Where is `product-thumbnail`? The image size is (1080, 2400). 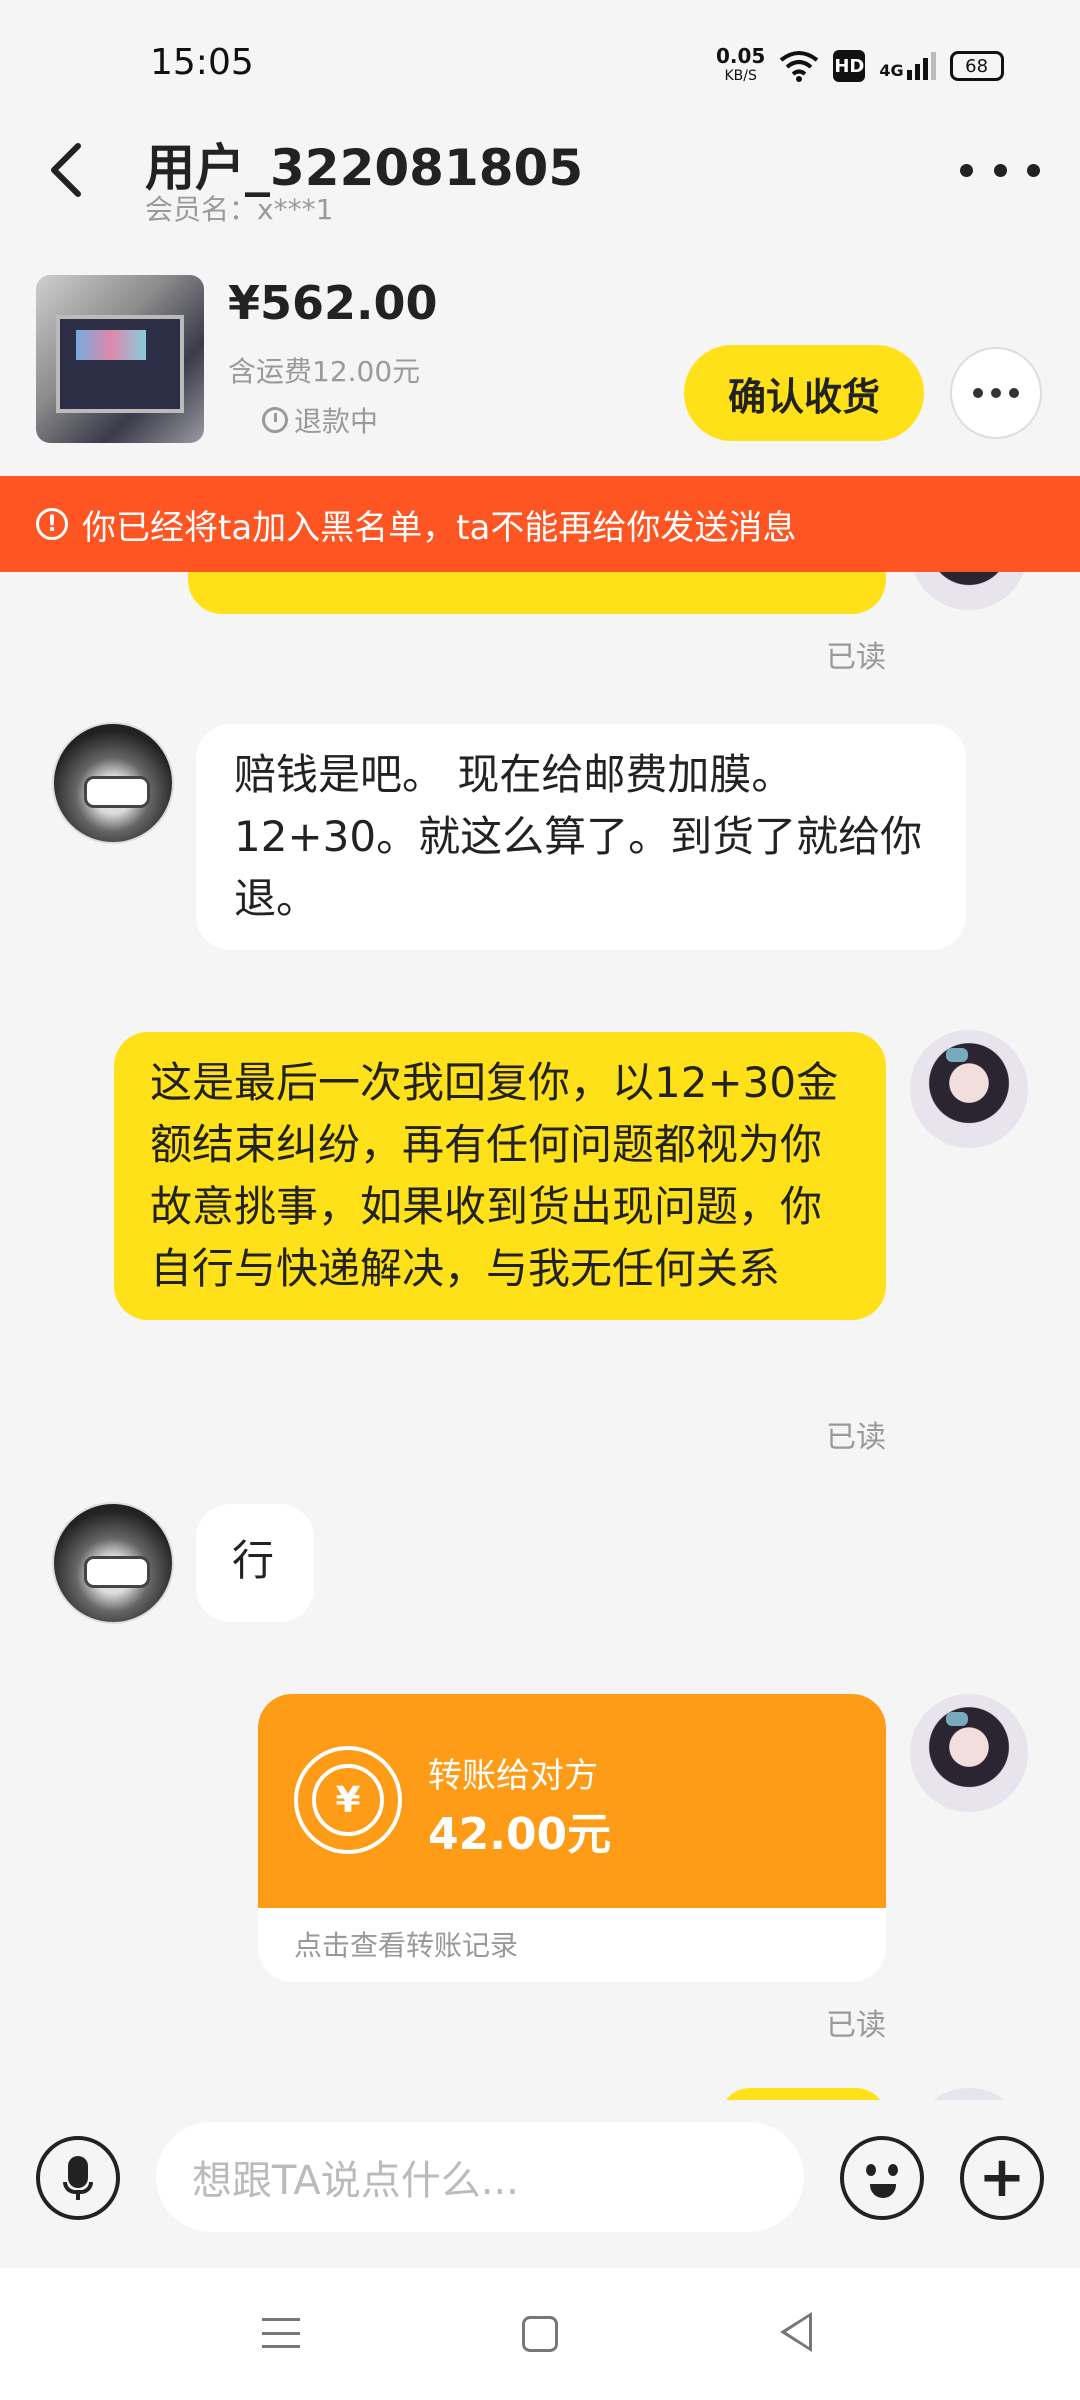 product-thumbnail is located at coordinates (120, 359).